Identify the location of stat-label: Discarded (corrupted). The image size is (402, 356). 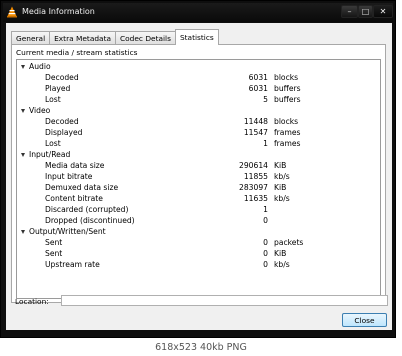
(87, 209).